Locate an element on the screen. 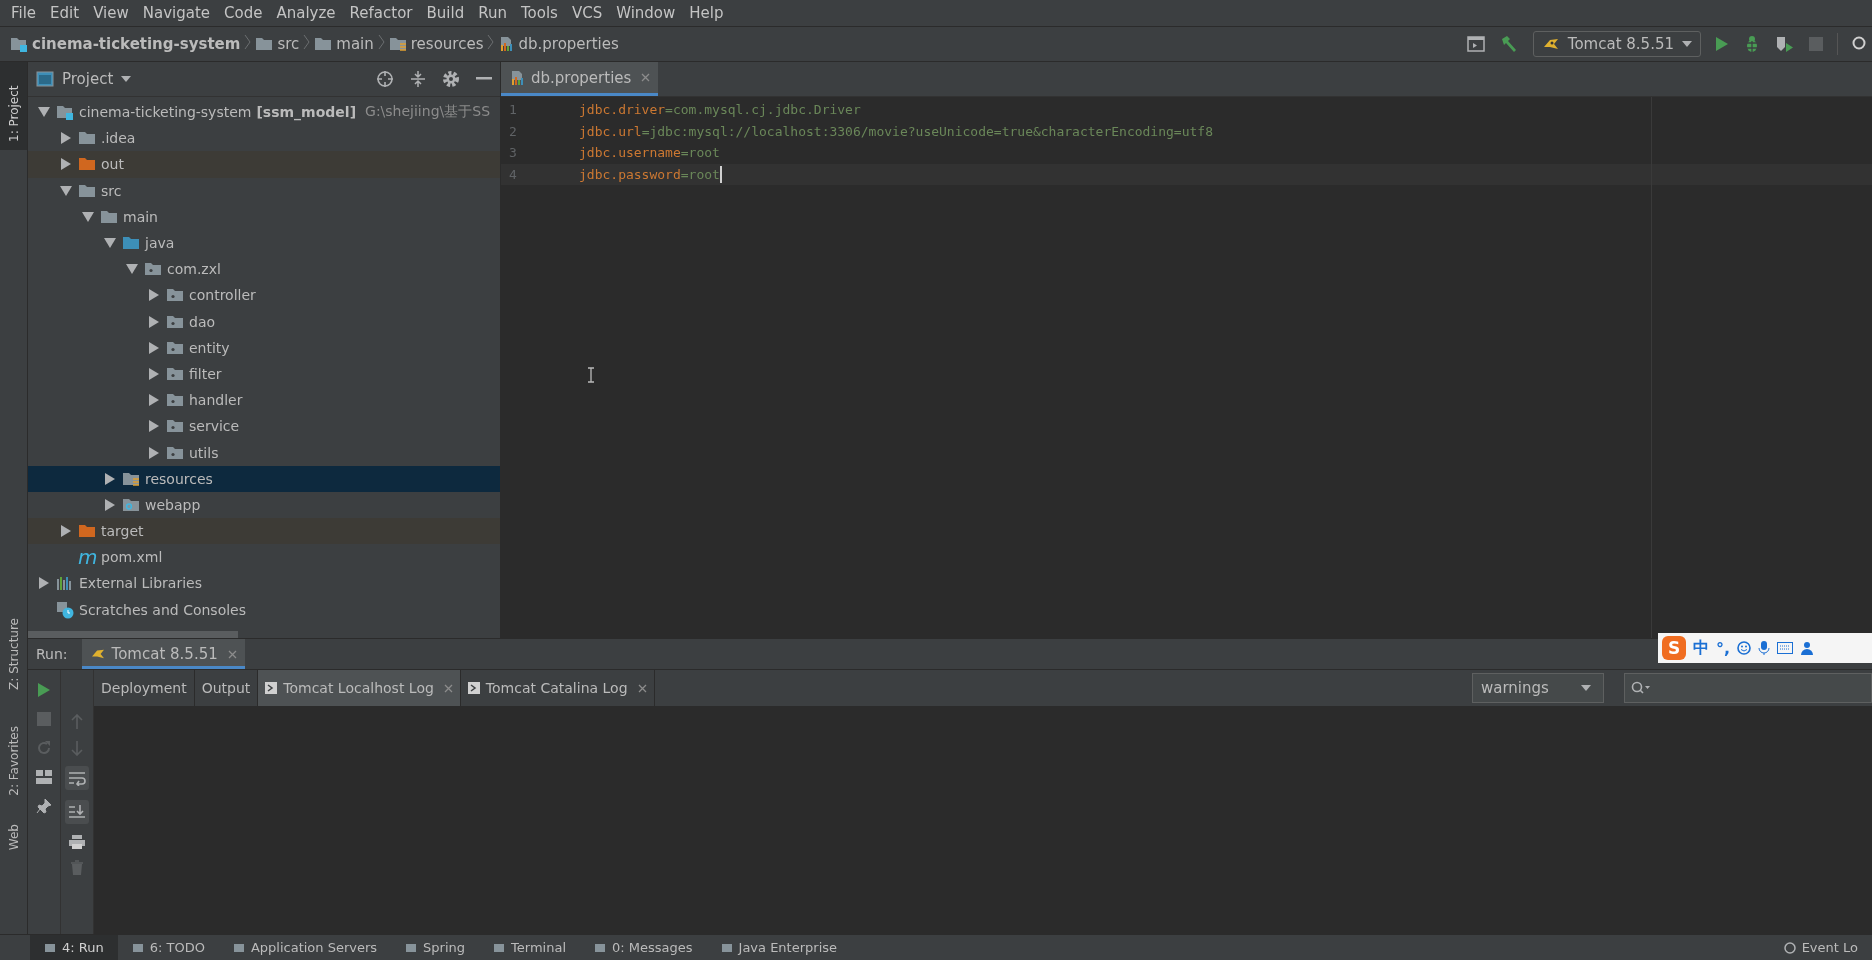  tool-window-tab: 4: Run is located at coordinates (74, 947).